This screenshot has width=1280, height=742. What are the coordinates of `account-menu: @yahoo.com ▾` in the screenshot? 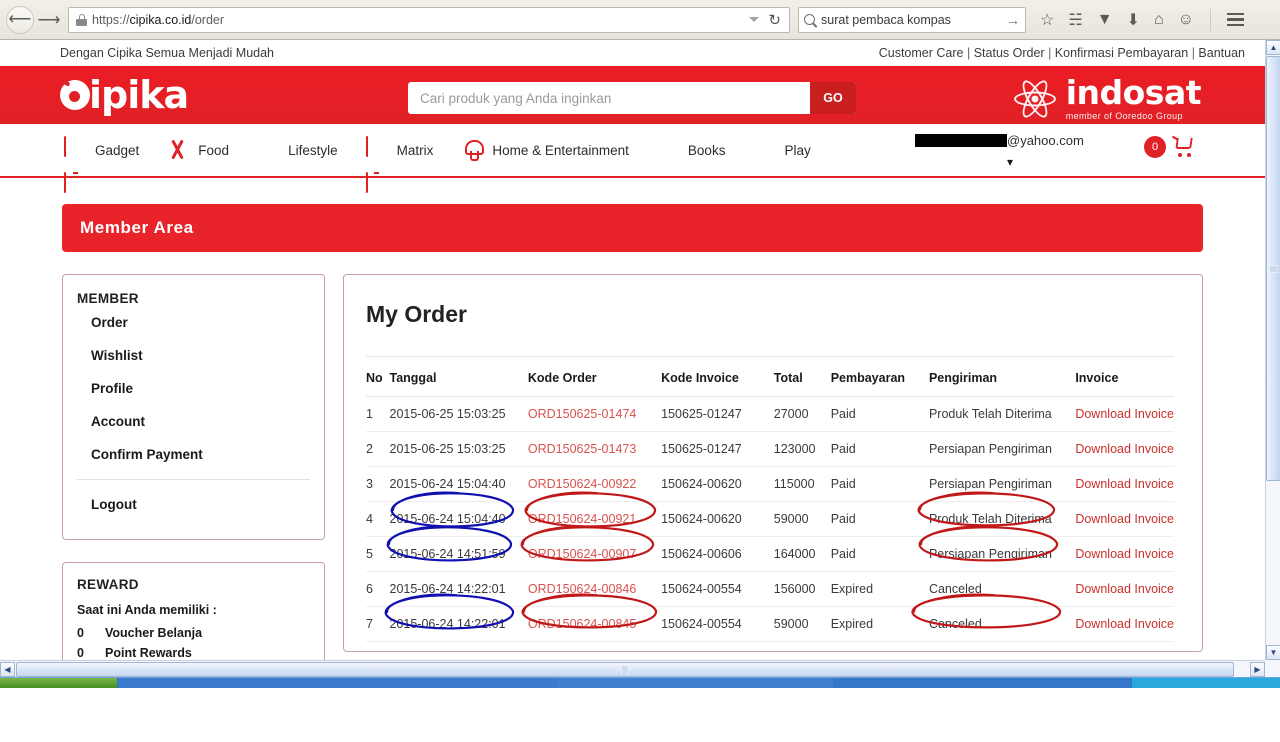 It's located at (1010, 151).